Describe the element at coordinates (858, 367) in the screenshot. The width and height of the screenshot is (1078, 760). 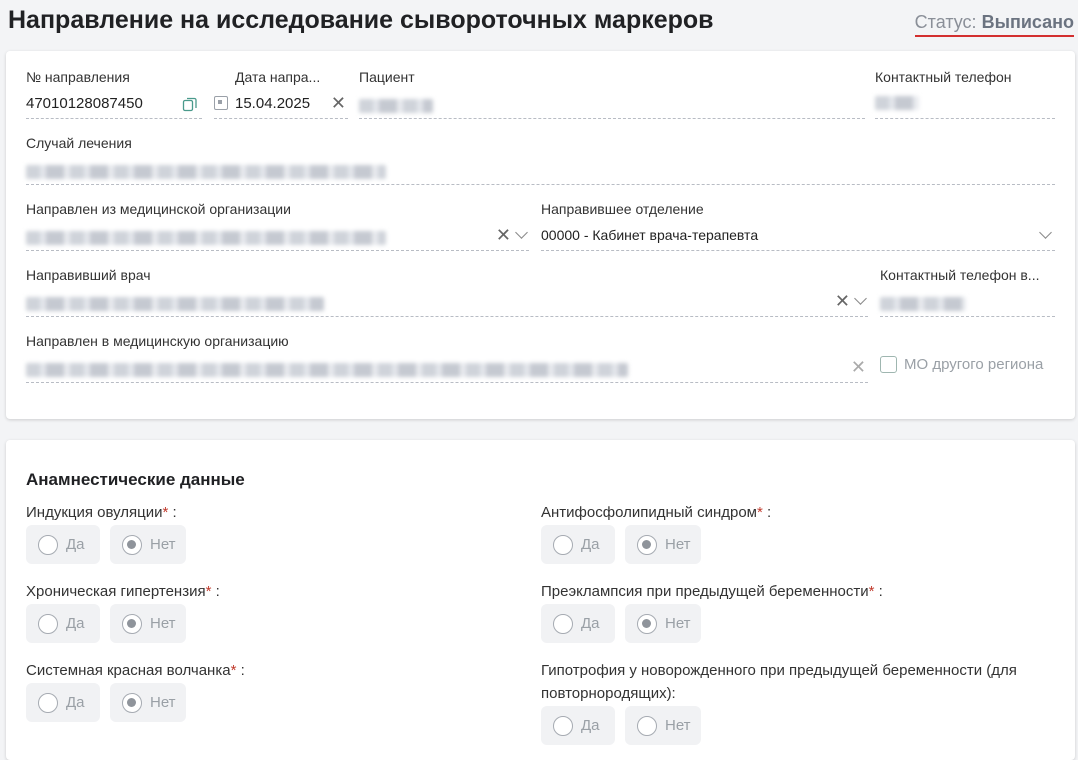
I see `clear-to-org-icon: ✕` at that location.